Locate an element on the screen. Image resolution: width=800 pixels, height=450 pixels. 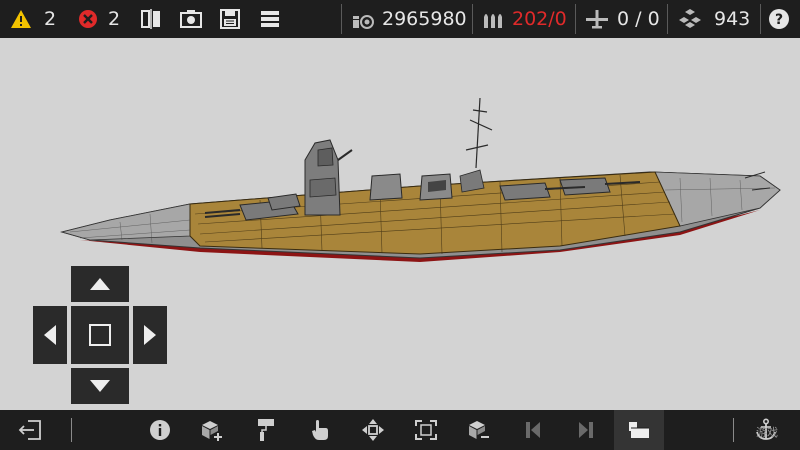
move-arrows-icon is located at coordinates (373, 430).